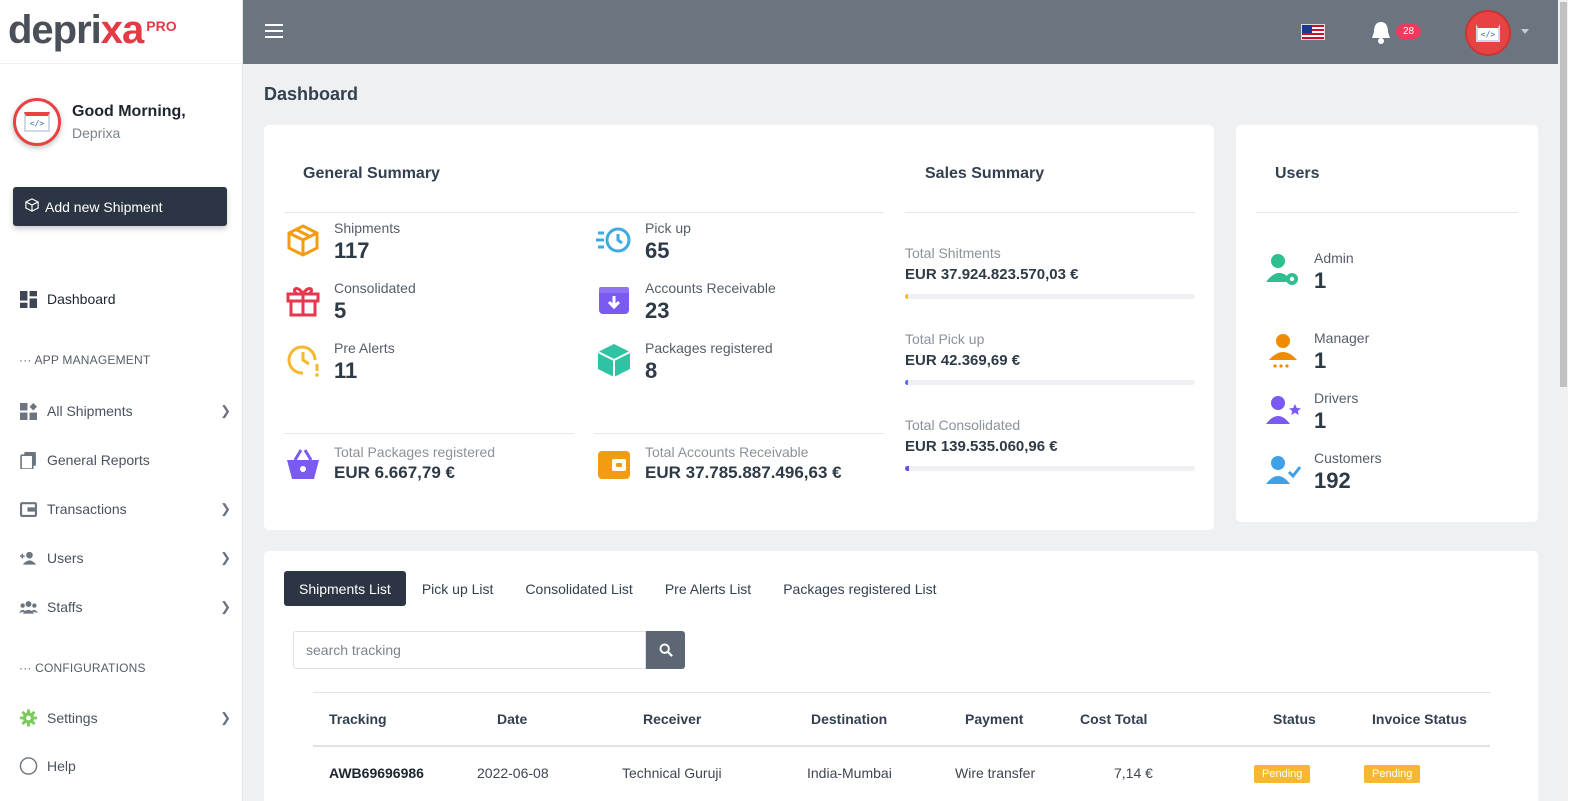  Describe the element at coordinates (1282, 269) in the screenshot. I see `user-gear-icon` at that location.